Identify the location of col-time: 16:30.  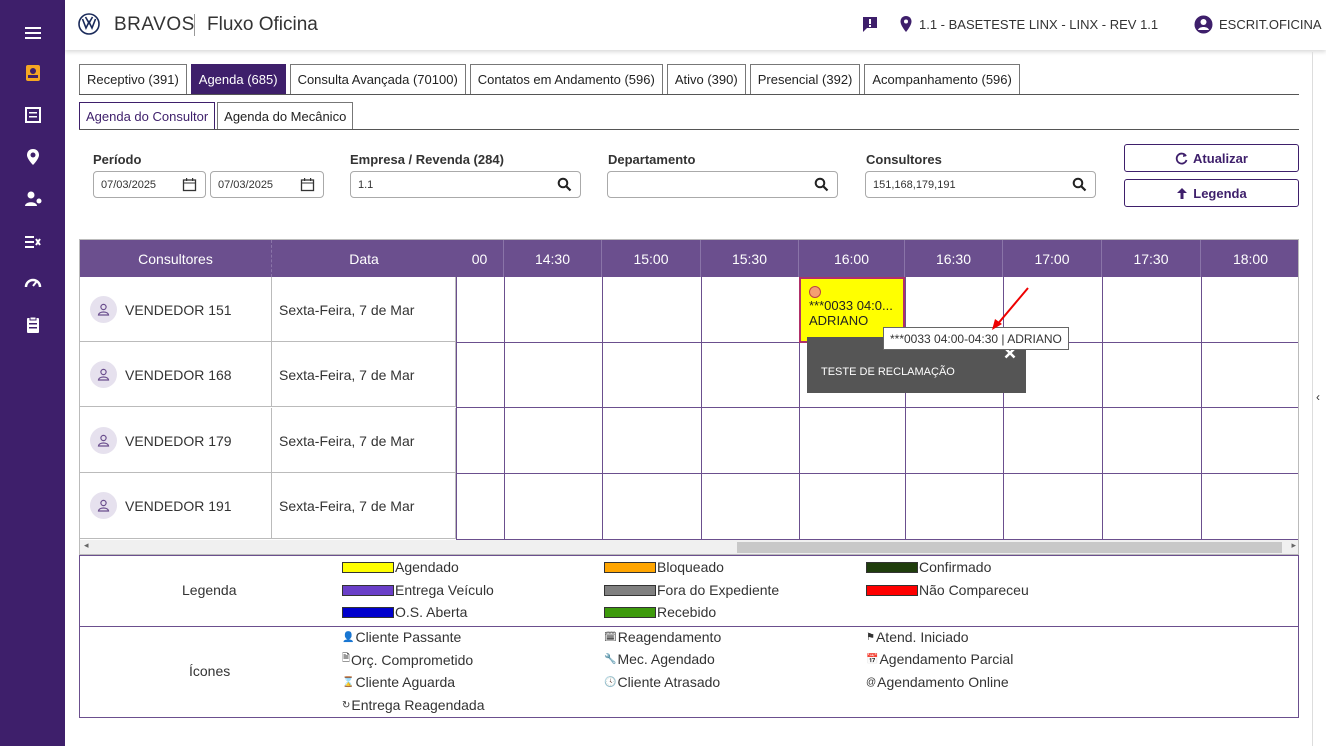
(954, 258).